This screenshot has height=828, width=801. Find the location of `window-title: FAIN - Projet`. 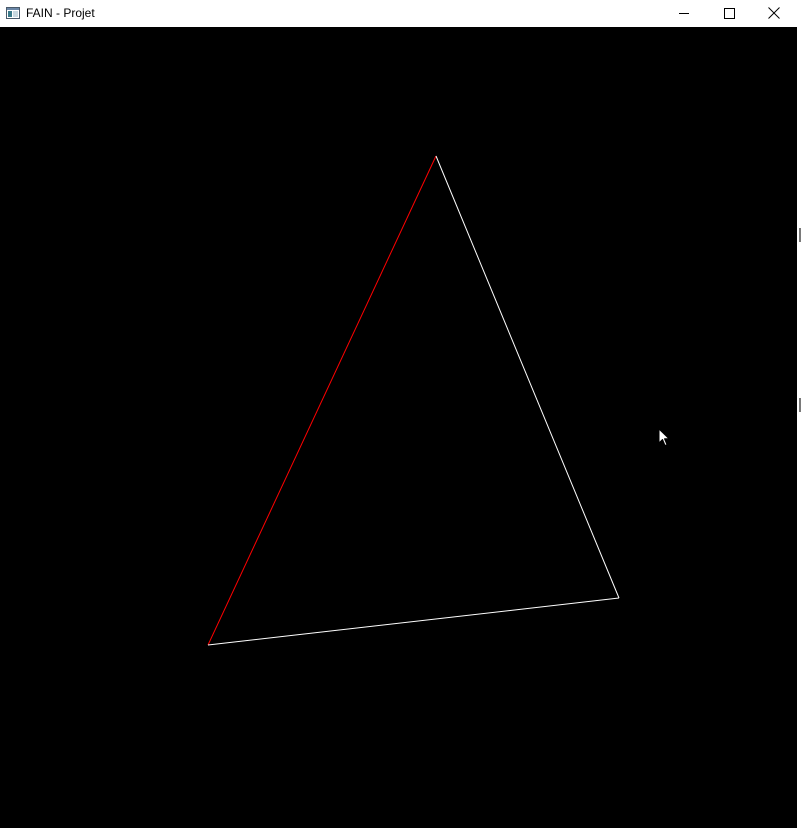

window-title: FAIN - Projet is located at coordinates (60, 13).